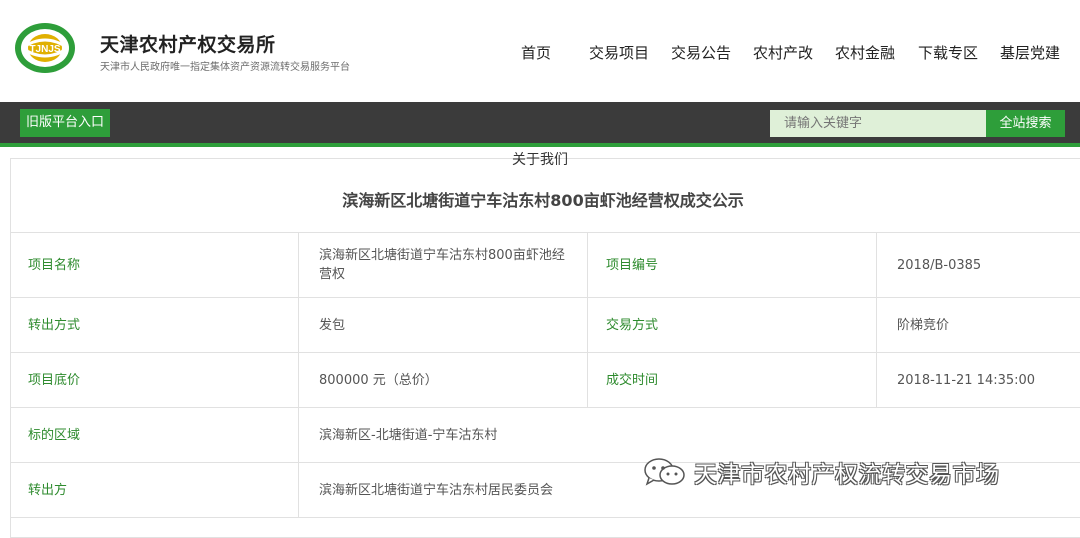 The width and height of the screenshot is (1080, 538). What do you see at coordinates (783, 52) in the screenshot?
I see `nav-item-rural-reform: 农村产改` at bounding box center [783, 52].